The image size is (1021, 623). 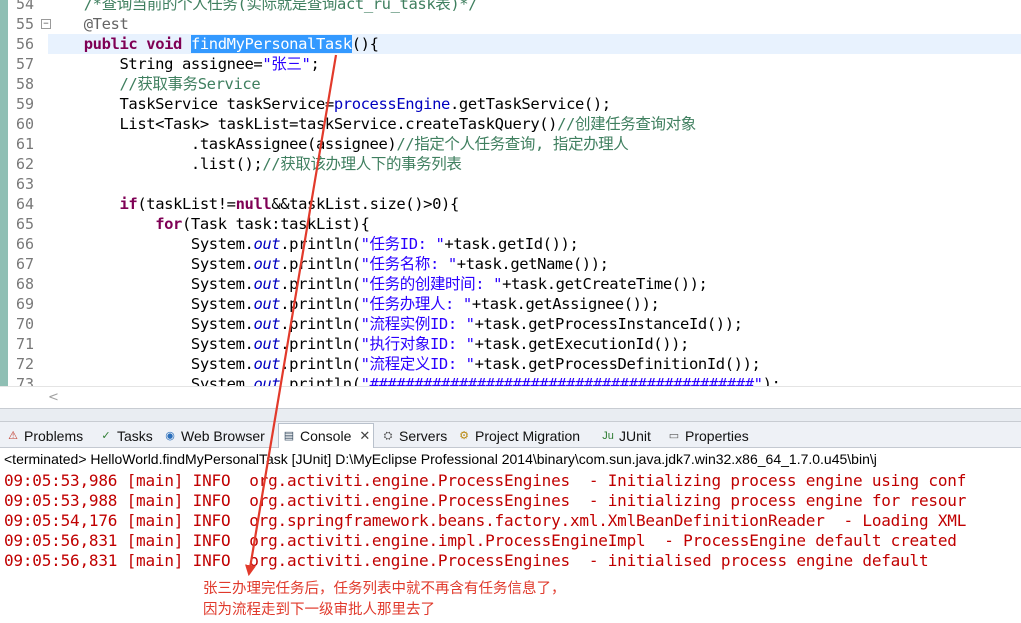 I want to click on tab-properties: ▭ Properties, so click(x=708, y=435).